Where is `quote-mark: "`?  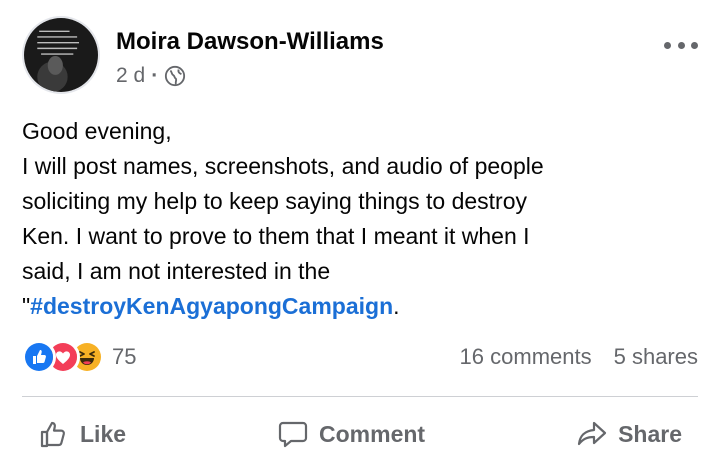 quote-mark: " is located at coordinates (26, 306).